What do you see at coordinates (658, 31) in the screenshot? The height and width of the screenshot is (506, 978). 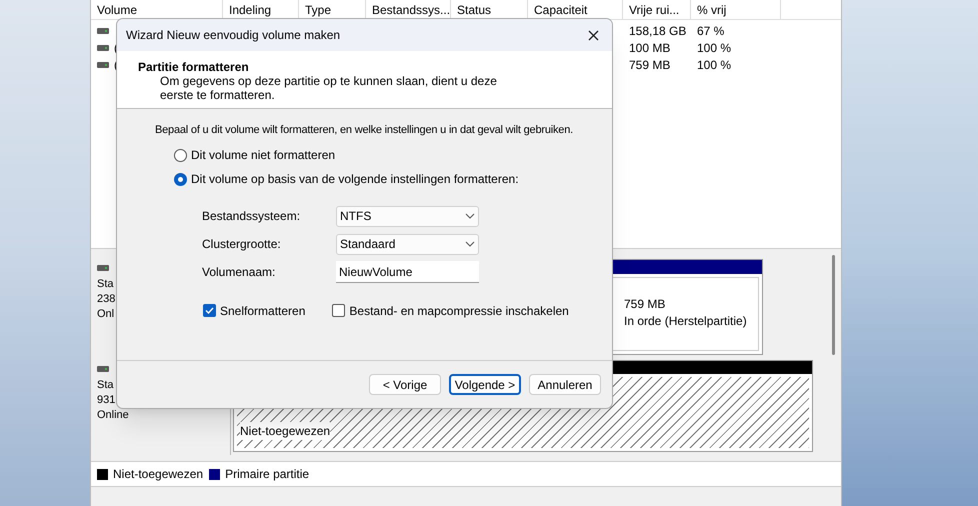 I see `table-cell-text: 158,18 GB` at bounding box center [658, 31].